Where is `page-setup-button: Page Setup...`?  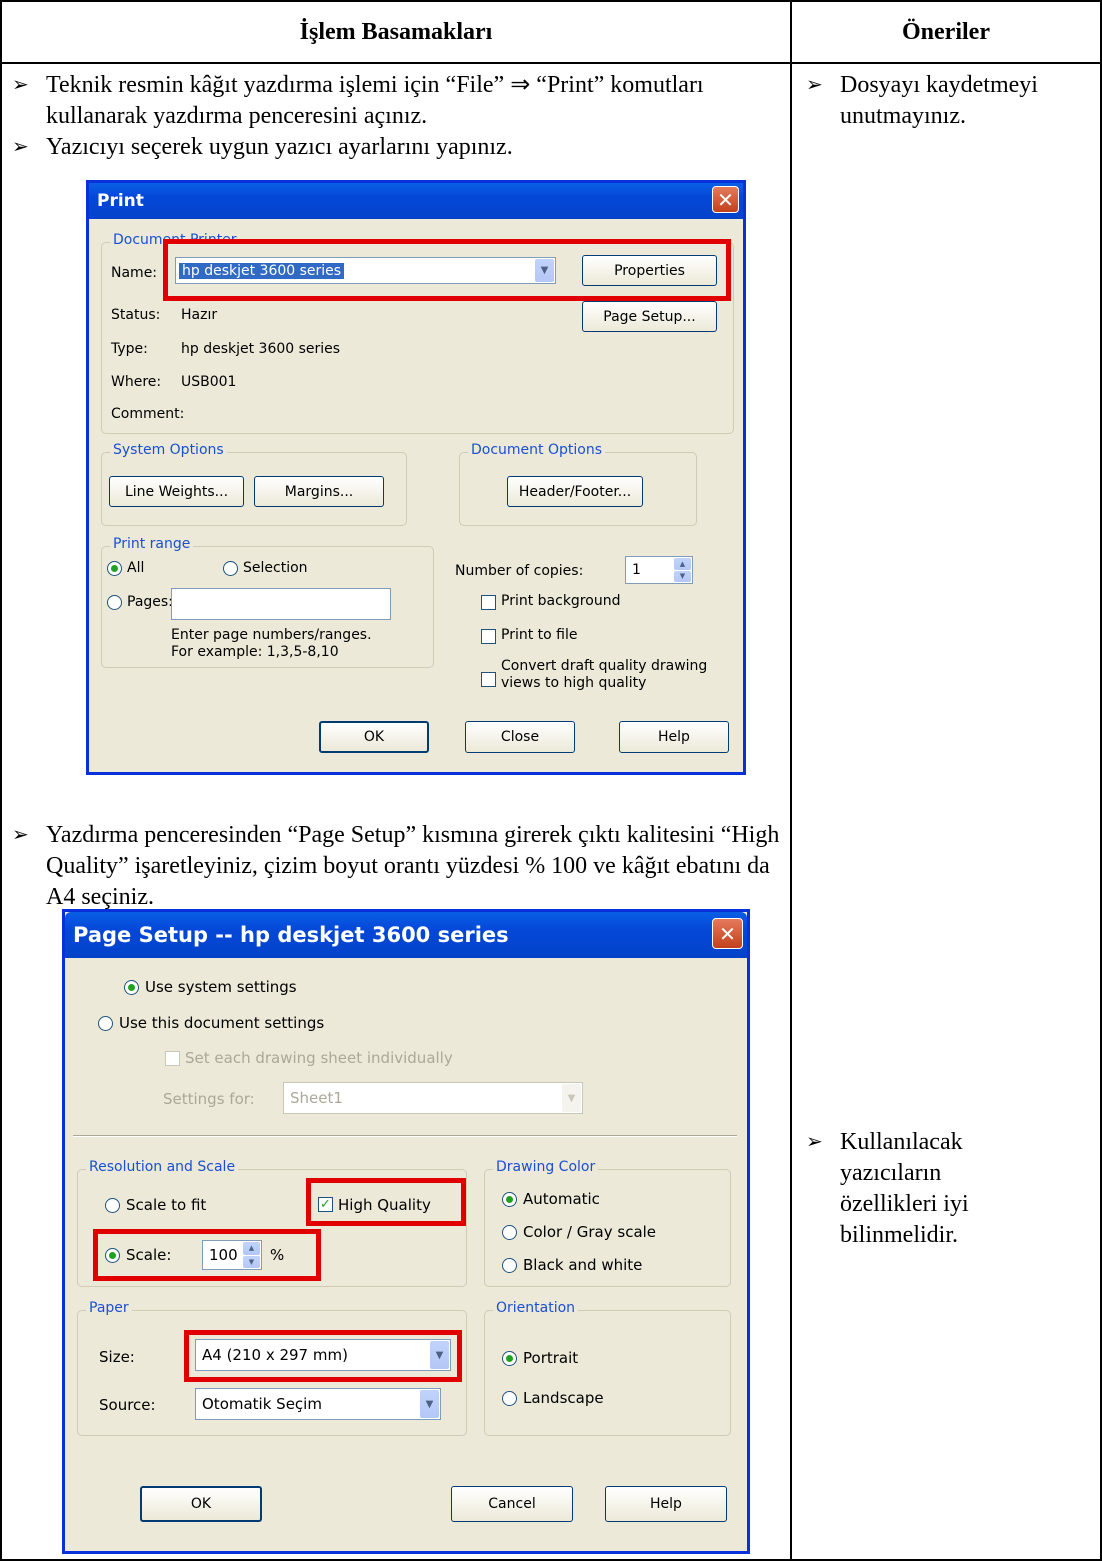
page-setup-button: Page Setup... is located at coordinates (649, 316).